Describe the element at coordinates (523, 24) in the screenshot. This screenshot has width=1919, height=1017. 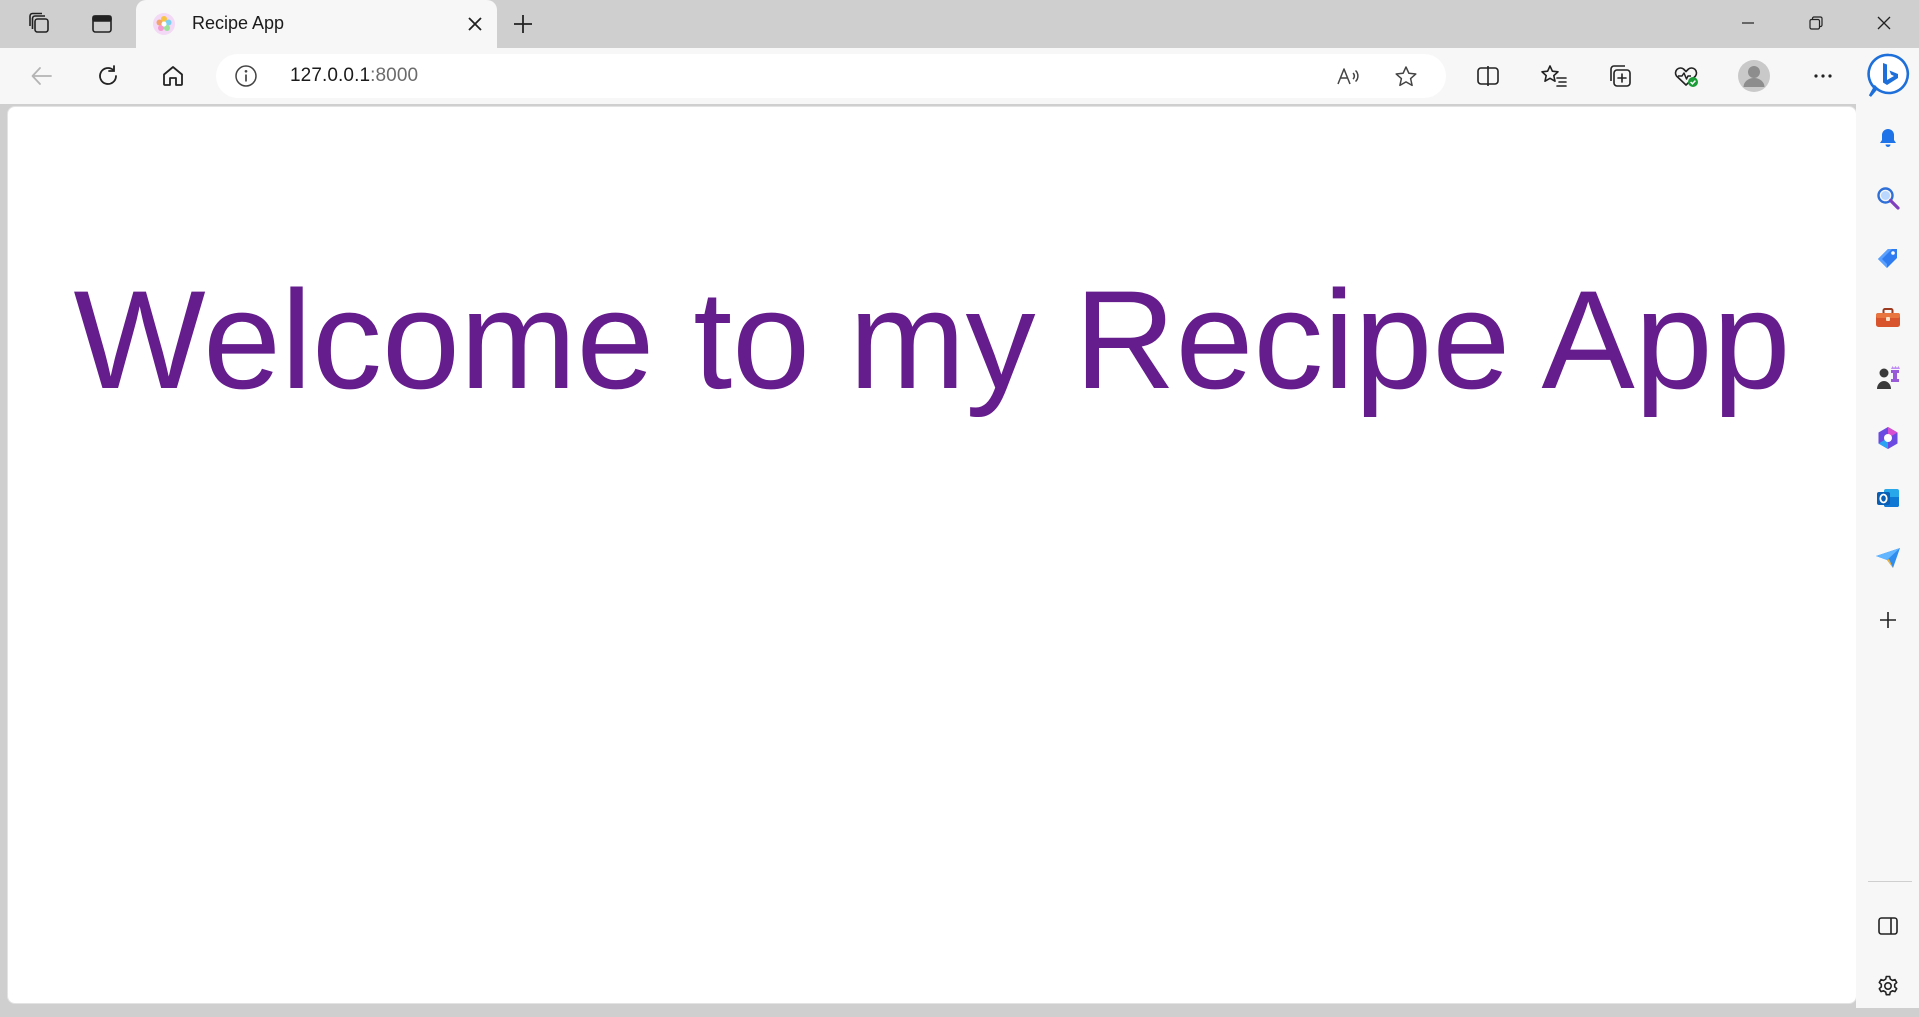
I see `new-tab-icon` at that location.